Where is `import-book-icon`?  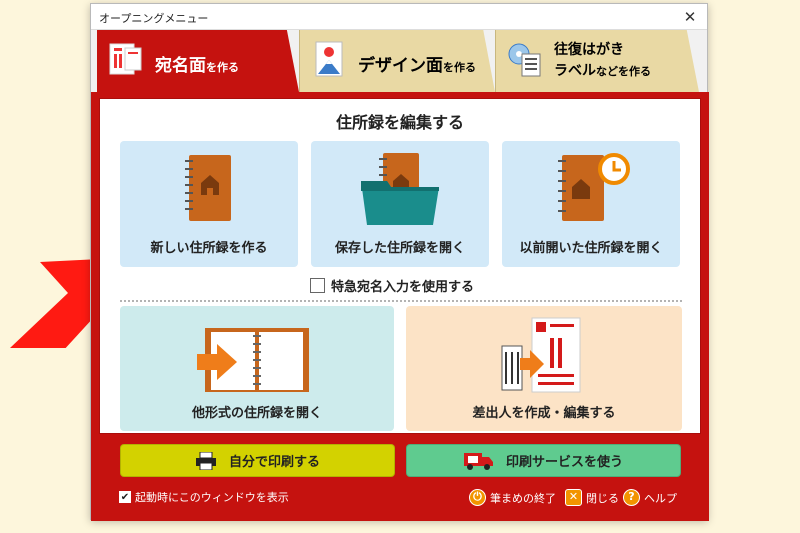 import-book-icon is located at coordinates (253, 360).